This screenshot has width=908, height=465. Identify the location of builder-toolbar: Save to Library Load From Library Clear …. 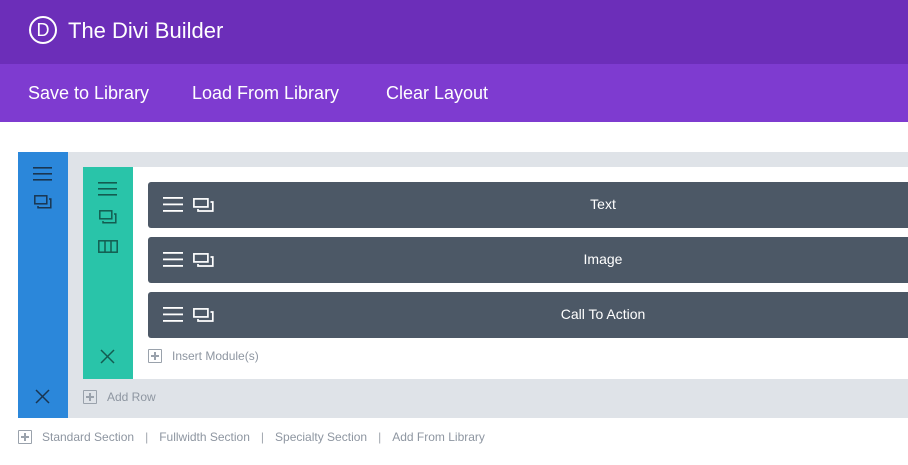
(454, 93).